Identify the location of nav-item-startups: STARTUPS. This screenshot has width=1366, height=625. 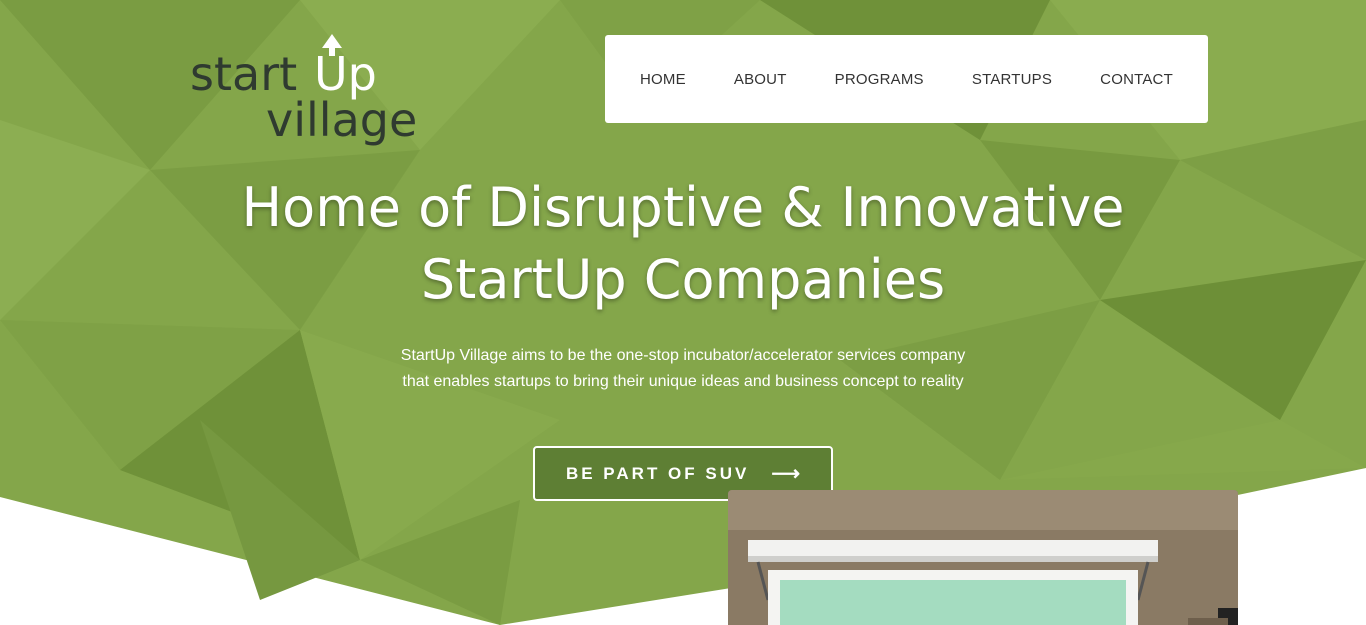
(1012, 79).